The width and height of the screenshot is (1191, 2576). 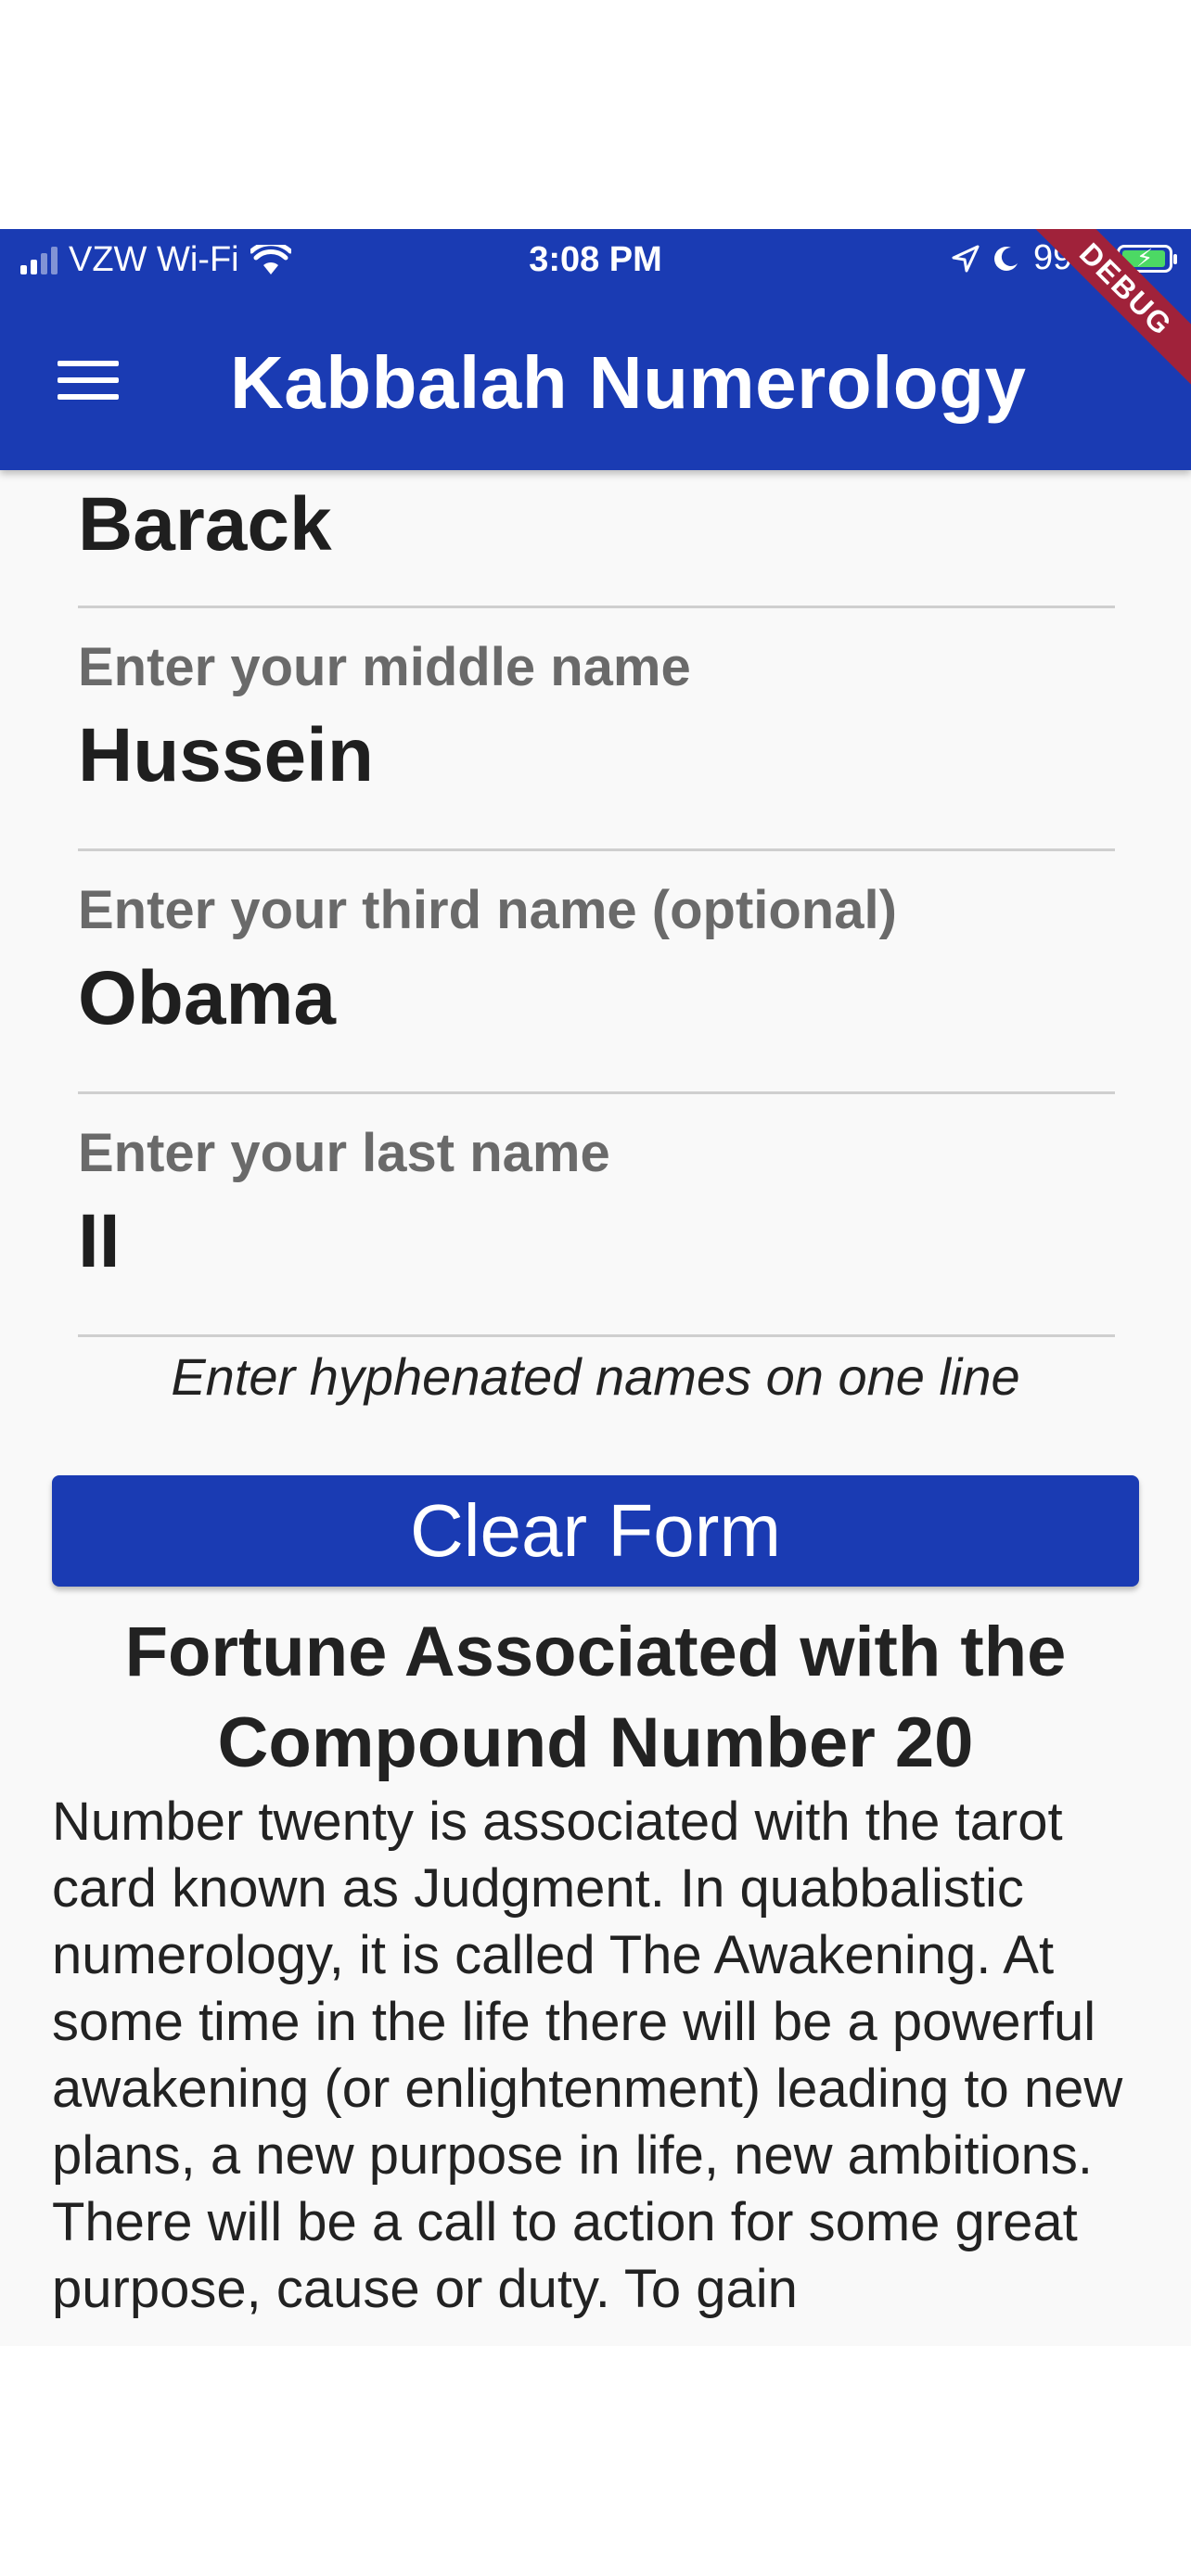 I want to click on hyphen-hint: Enter hyphenated names on one line, so click(x=595, y=1377).